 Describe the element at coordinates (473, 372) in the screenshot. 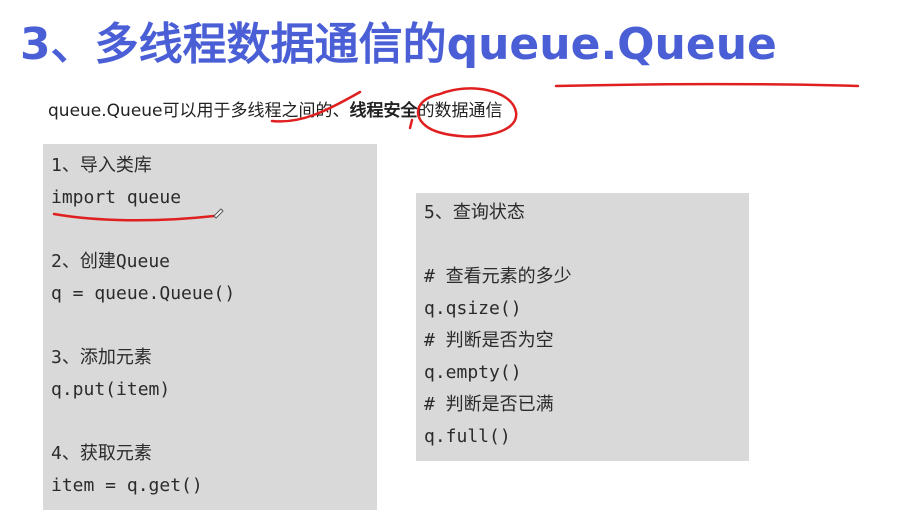

I see `code-empty: q.empty()` at that location.